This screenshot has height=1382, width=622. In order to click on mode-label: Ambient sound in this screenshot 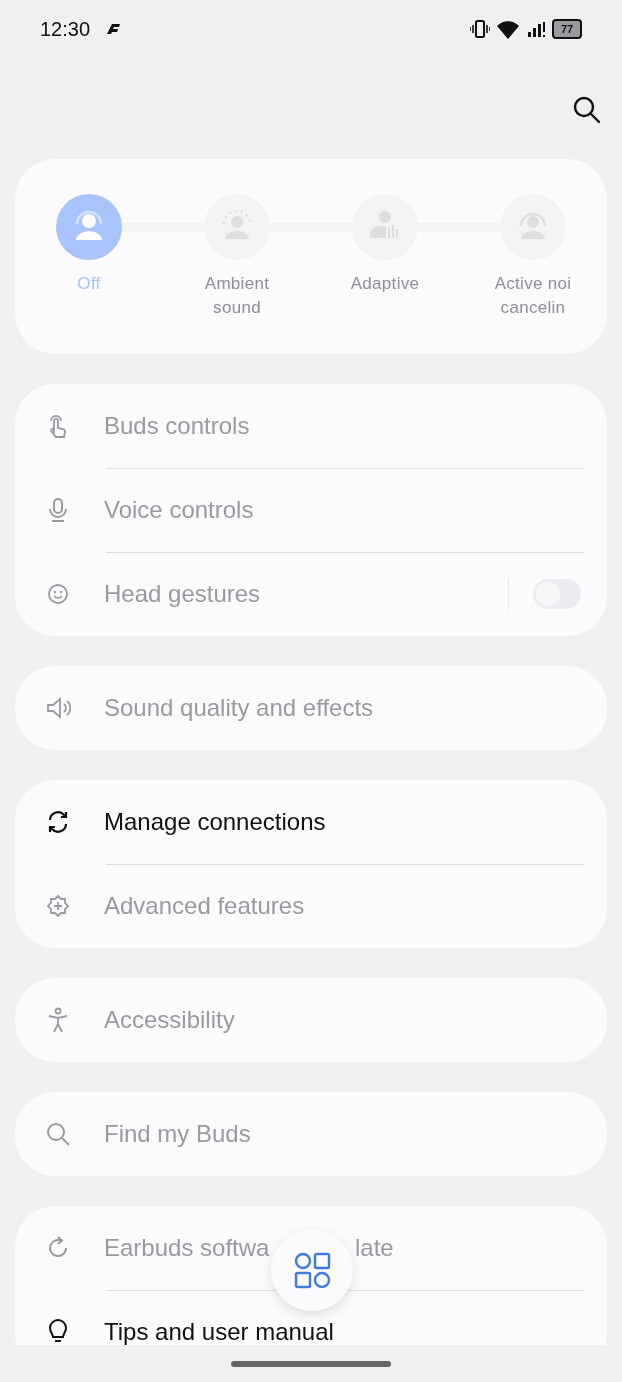, I will do `click(237, 296)`.